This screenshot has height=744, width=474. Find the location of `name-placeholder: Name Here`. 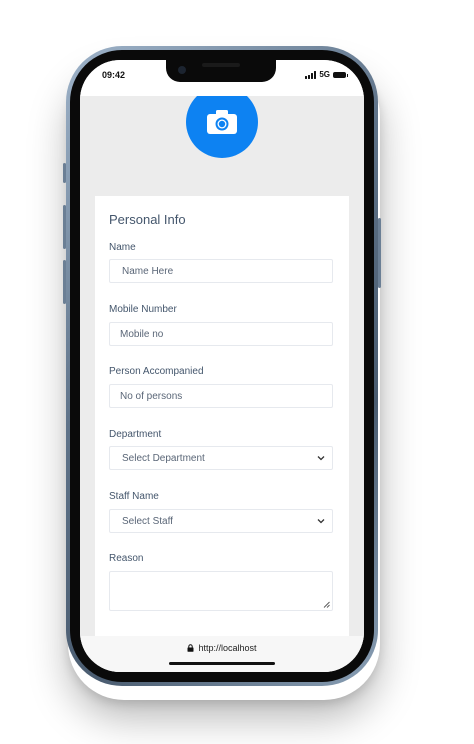

name-placeholder: Name Here is located at coordinates (148, 271).